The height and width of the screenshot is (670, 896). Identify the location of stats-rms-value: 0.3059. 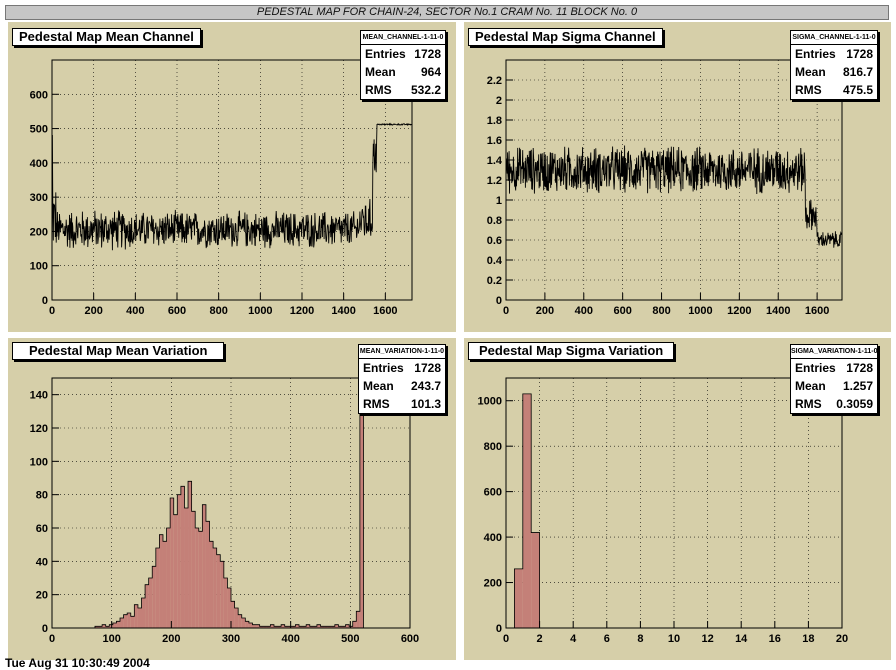
(854, 404).